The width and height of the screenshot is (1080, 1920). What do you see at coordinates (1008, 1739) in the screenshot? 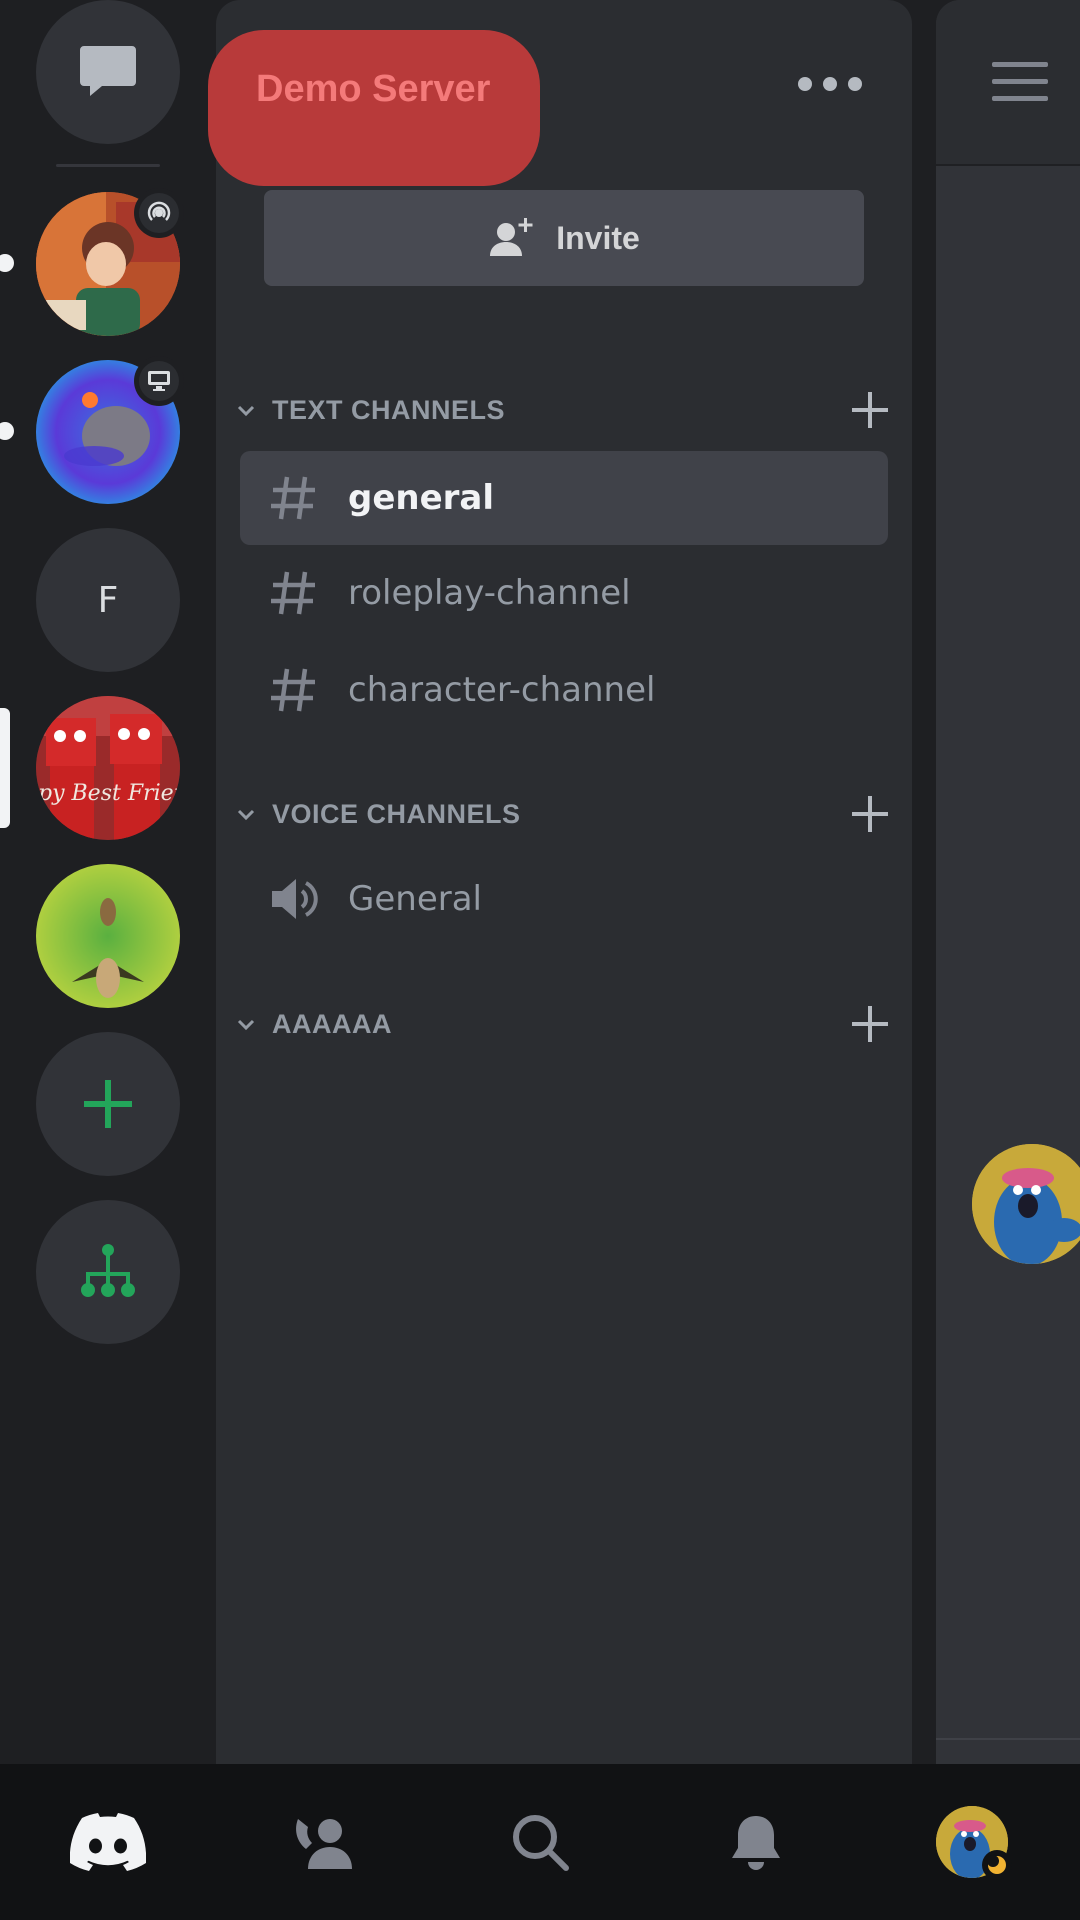
I see `divider` at bounding box center [1008, 1739].